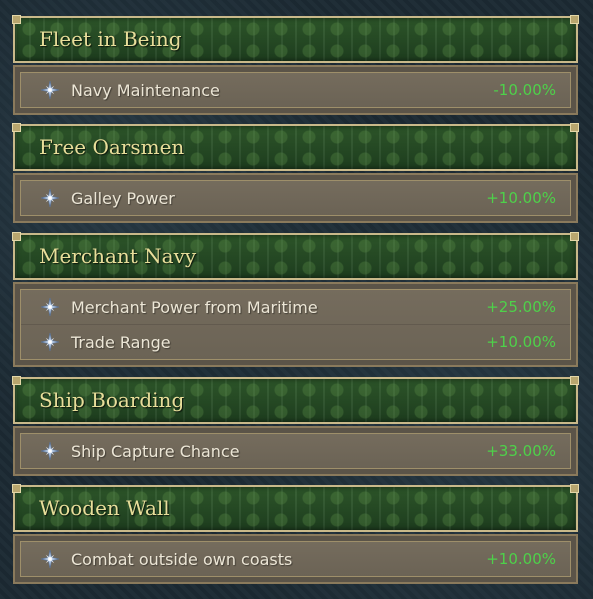  I want to click on panel-title: Ship Boarding, so click(112, 400).